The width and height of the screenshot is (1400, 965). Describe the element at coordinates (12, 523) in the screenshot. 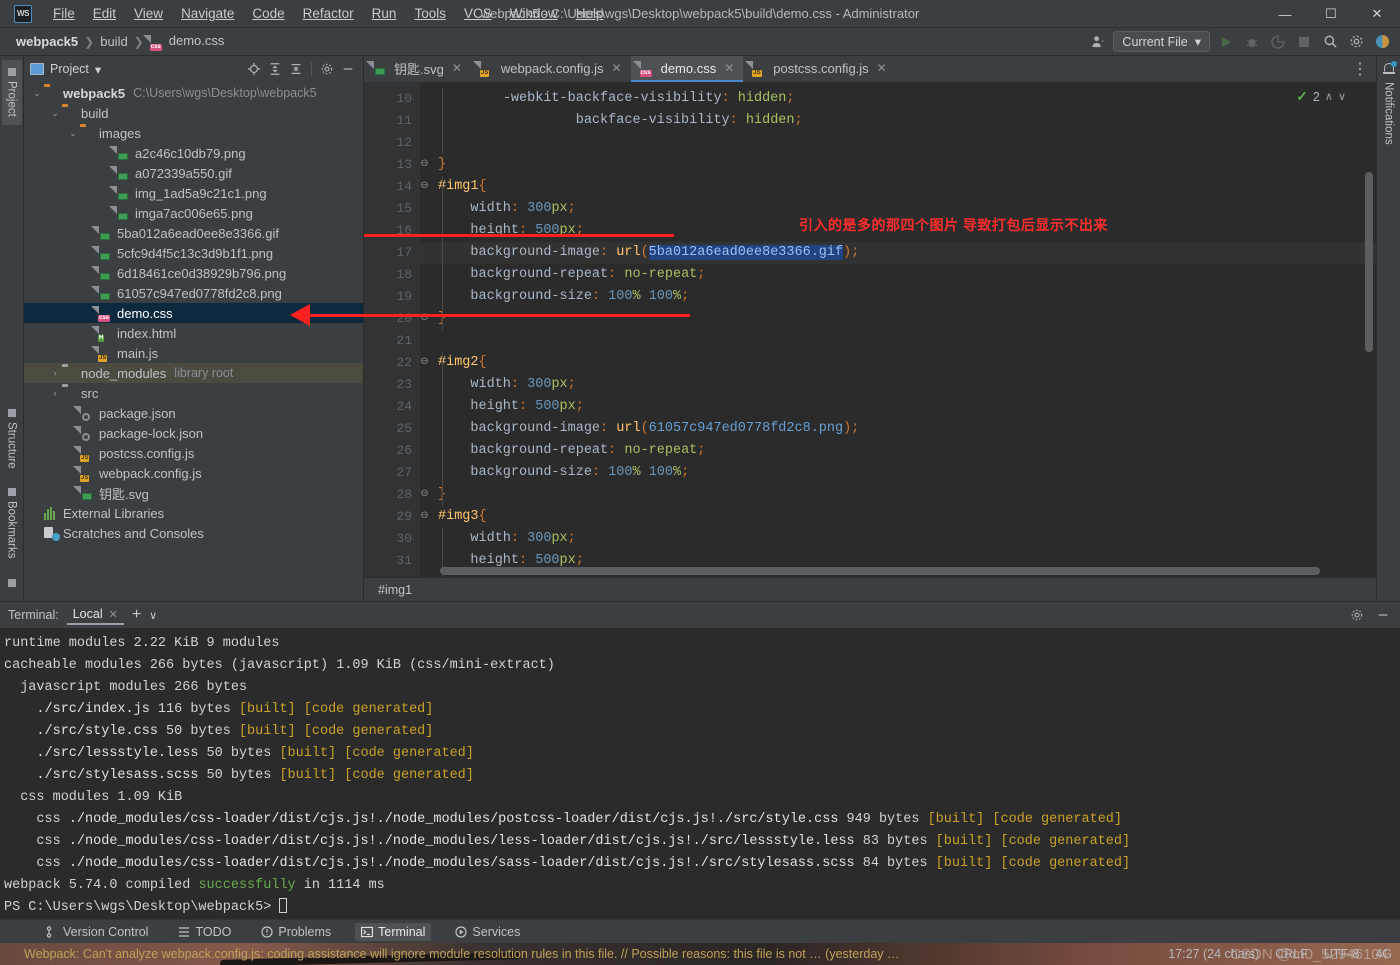

I see `rail-button-bookmarks: Bookmarks` at that location.